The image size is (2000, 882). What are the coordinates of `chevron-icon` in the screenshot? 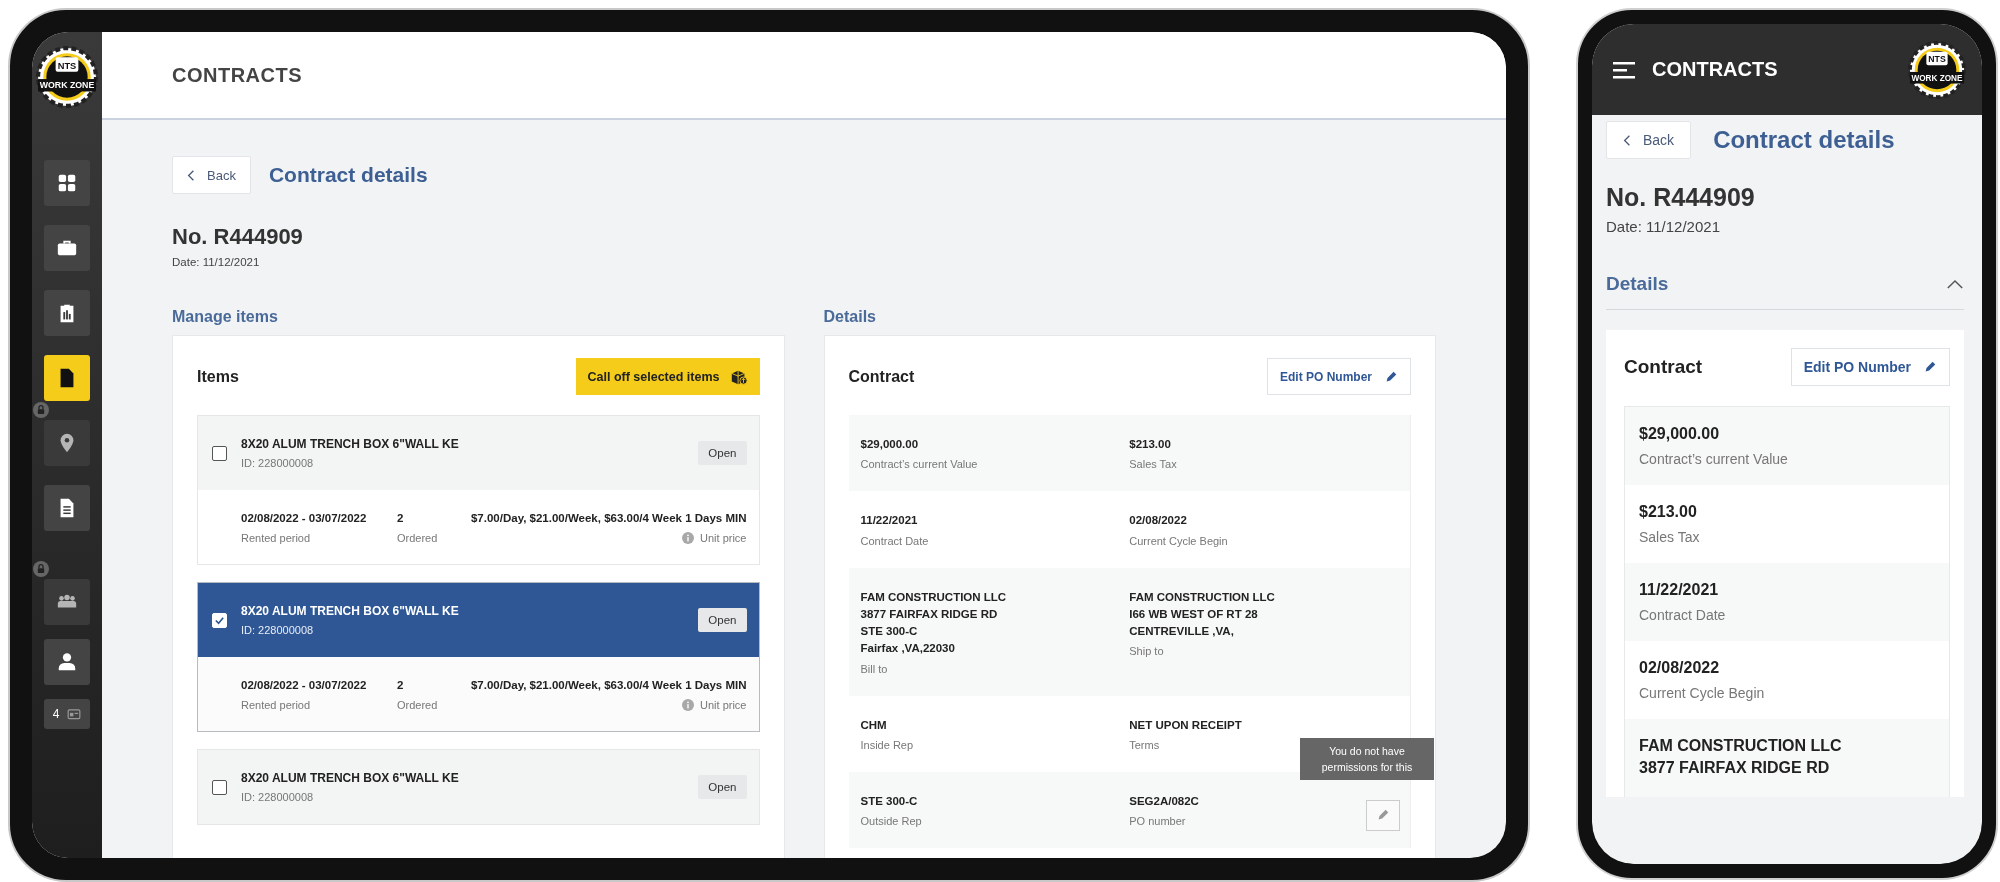 It's located at (1955, 284).